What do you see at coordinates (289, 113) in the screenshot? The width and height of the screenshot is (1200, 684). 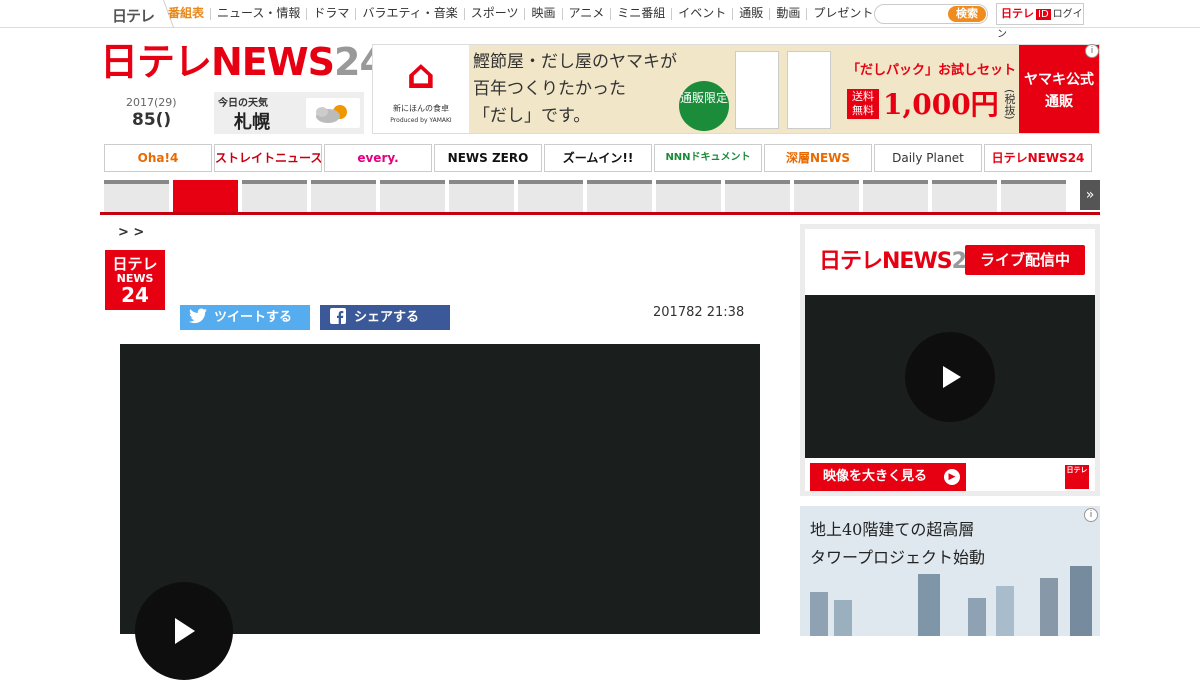 I see `weather-widget: 今日の天気 札幌` at bounding box center [289, 113].